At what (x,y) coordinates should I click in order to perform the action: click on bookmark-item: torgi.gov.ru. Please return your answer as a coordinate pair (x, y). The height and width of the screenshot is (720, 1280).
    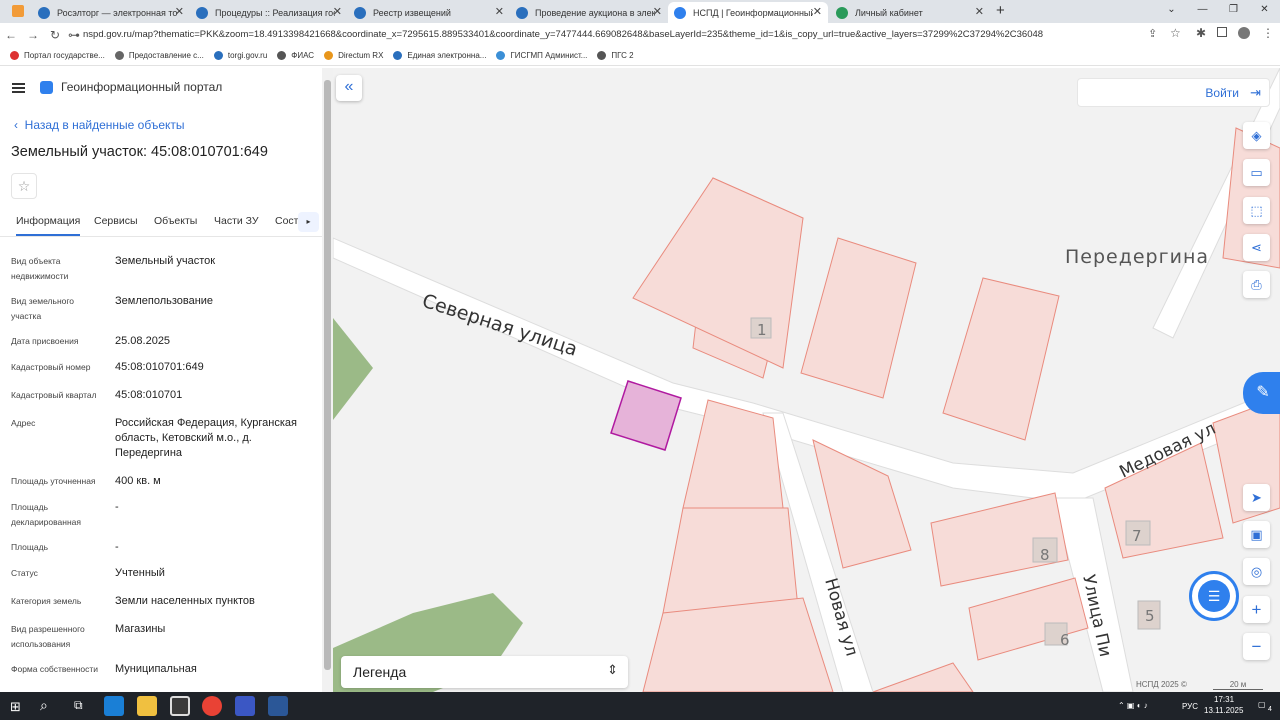
    Looking at the image, I should click on (240, 55).